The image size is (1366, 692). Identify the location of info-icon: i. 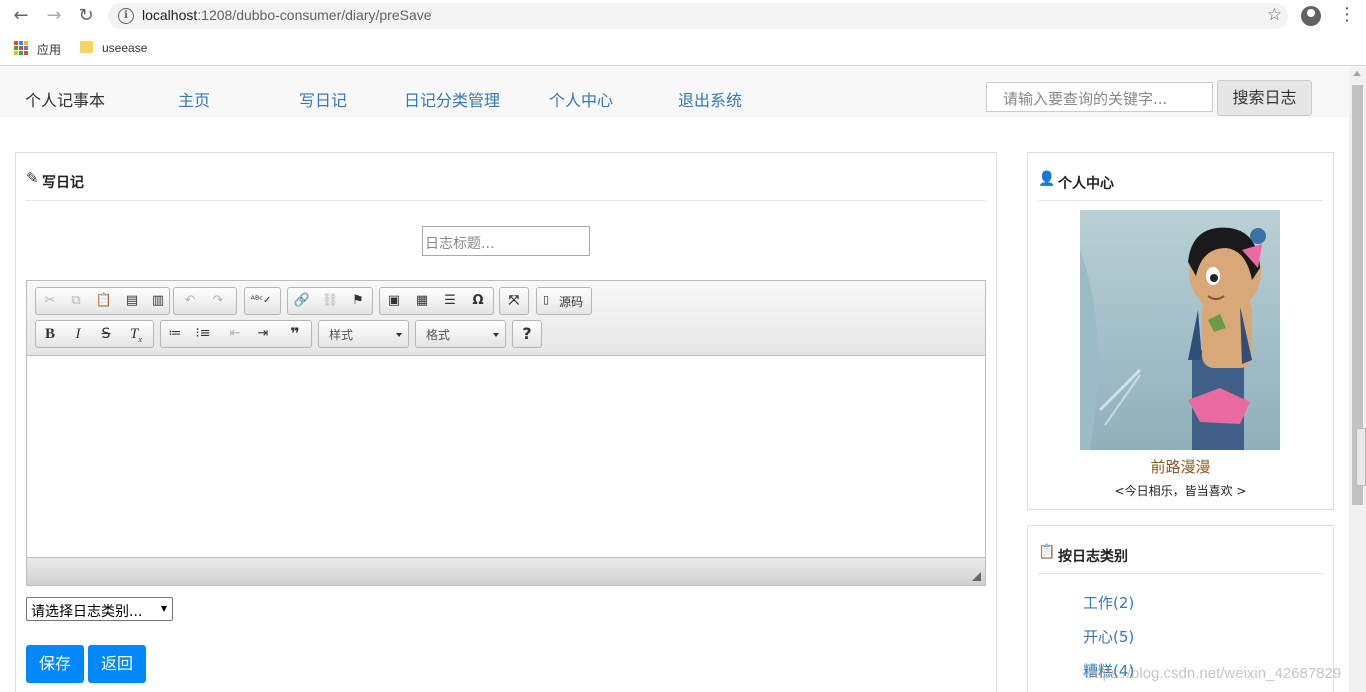
(126, 16).